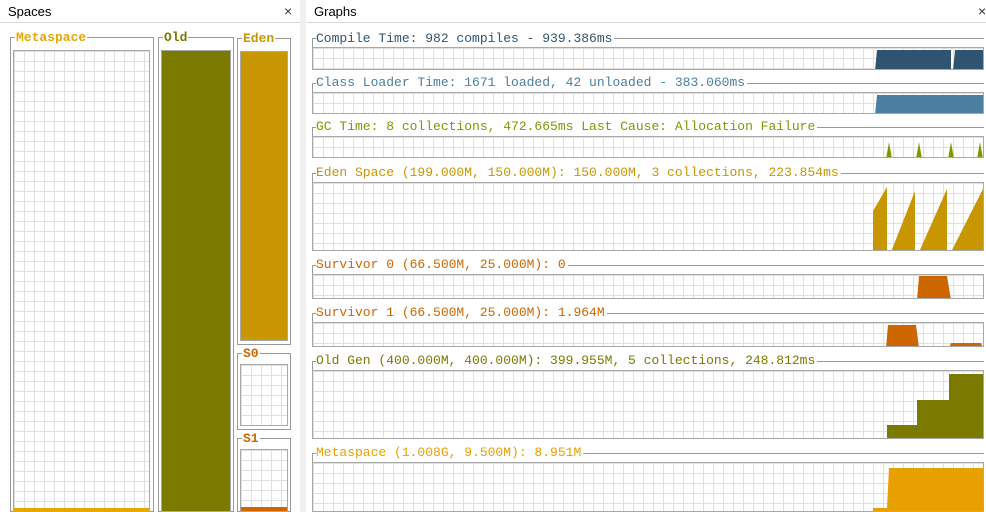  I want to click on metaspace-graph-area, so click(928, 489).